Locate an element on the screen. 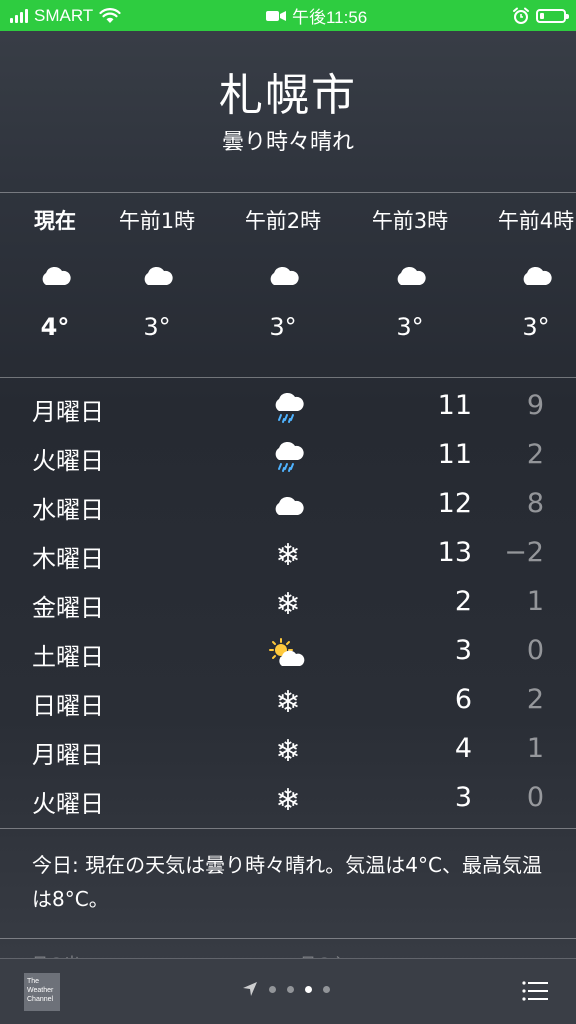 Image resolution: width=576 pixels, height=1024 pixels. carrier-name: SMART is located at coordinates (64, 15).